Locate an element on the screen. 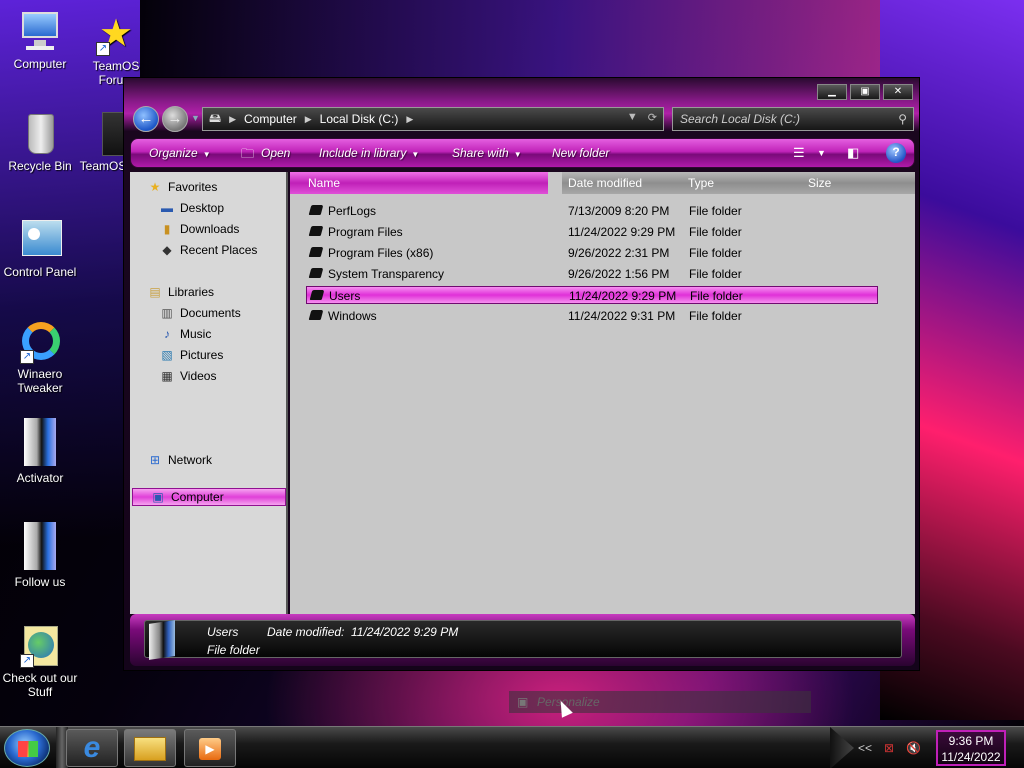 The image size is (1024, 768). back-button: ← is located at coordinates (146, 119).